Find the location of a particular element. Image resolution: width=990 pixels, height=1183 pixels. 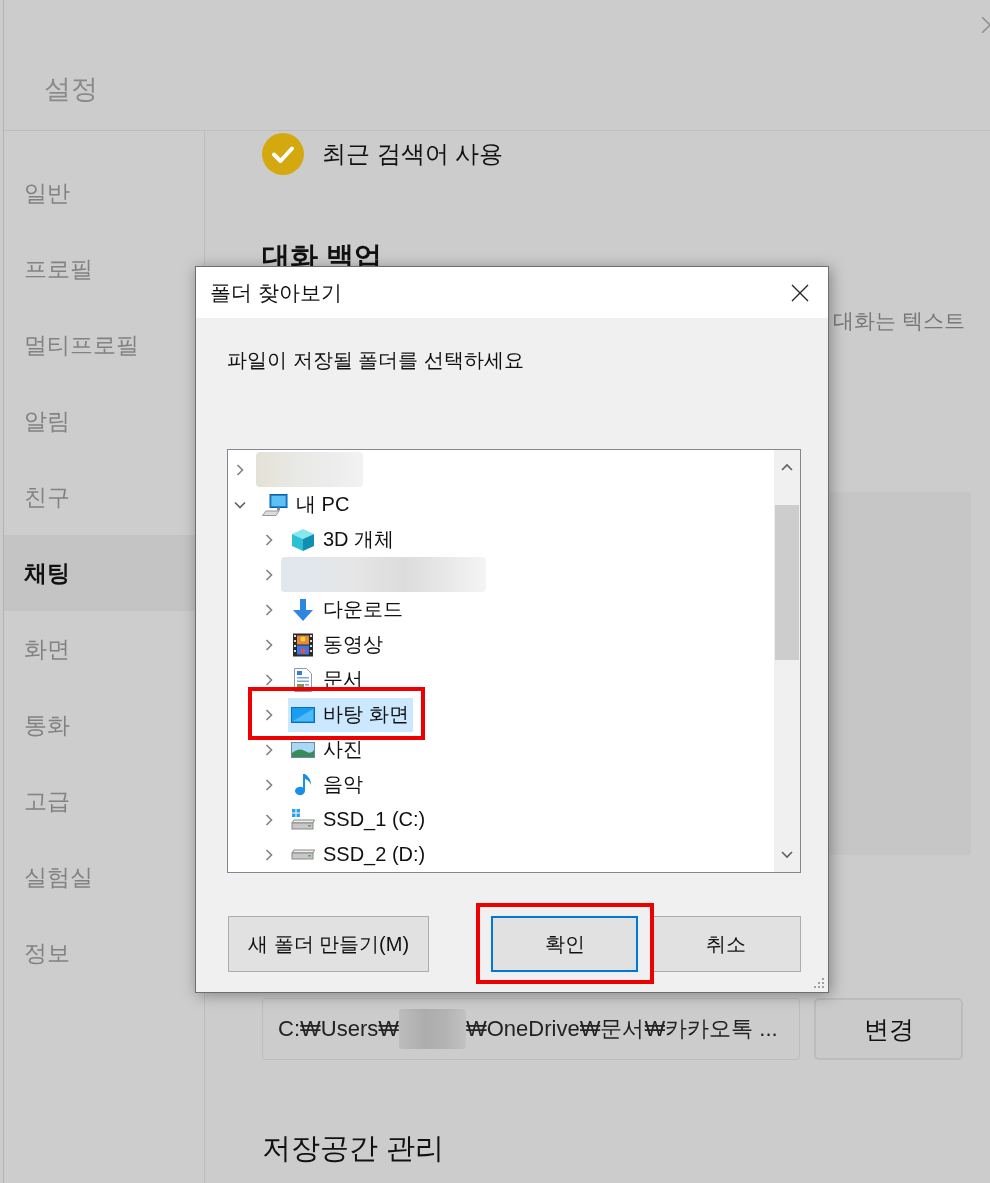

resize-grip-icon is located at coordinates (819, 983).